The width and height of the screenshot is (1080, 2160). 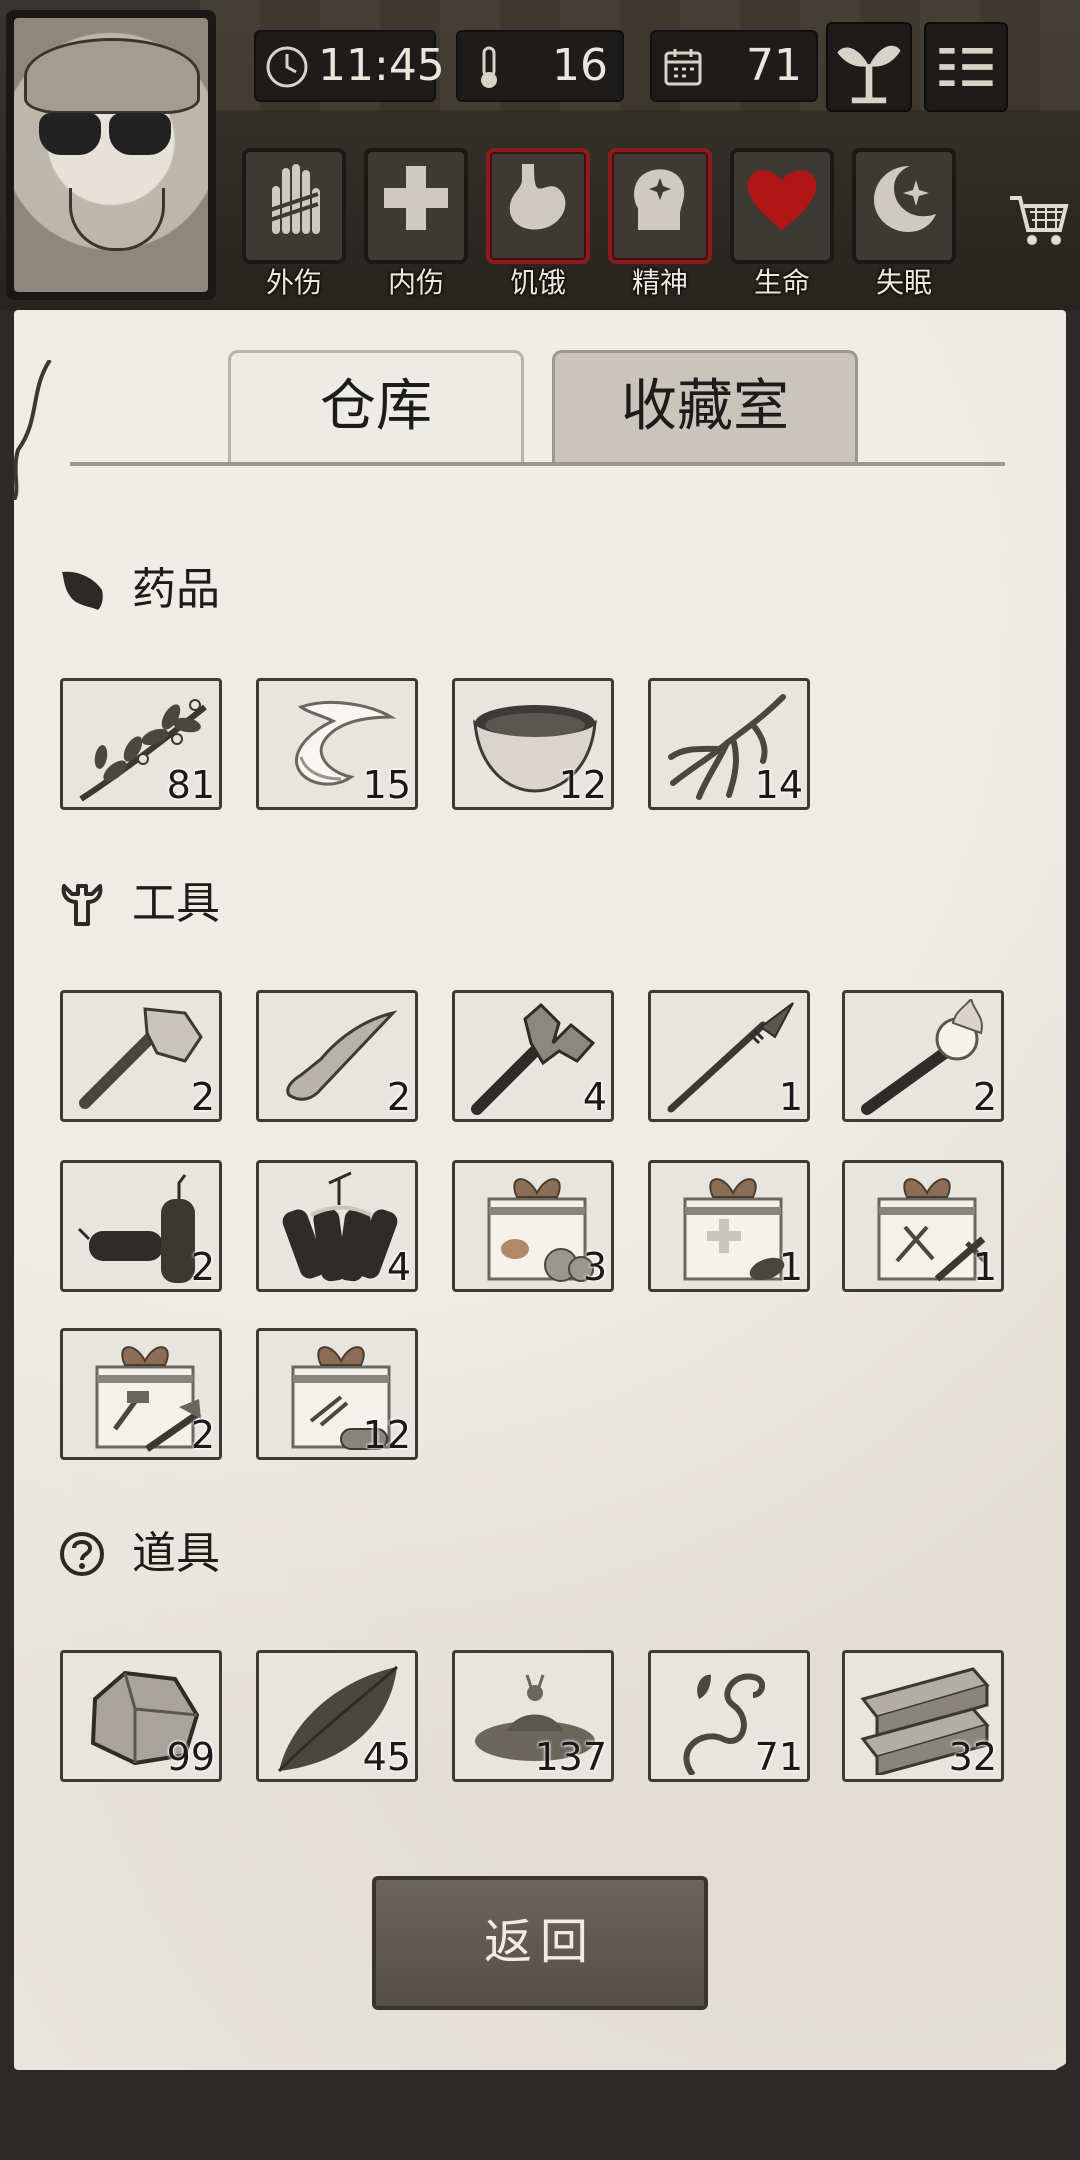 I want to click on time-value: 11:45, so click(x=381, y=65).